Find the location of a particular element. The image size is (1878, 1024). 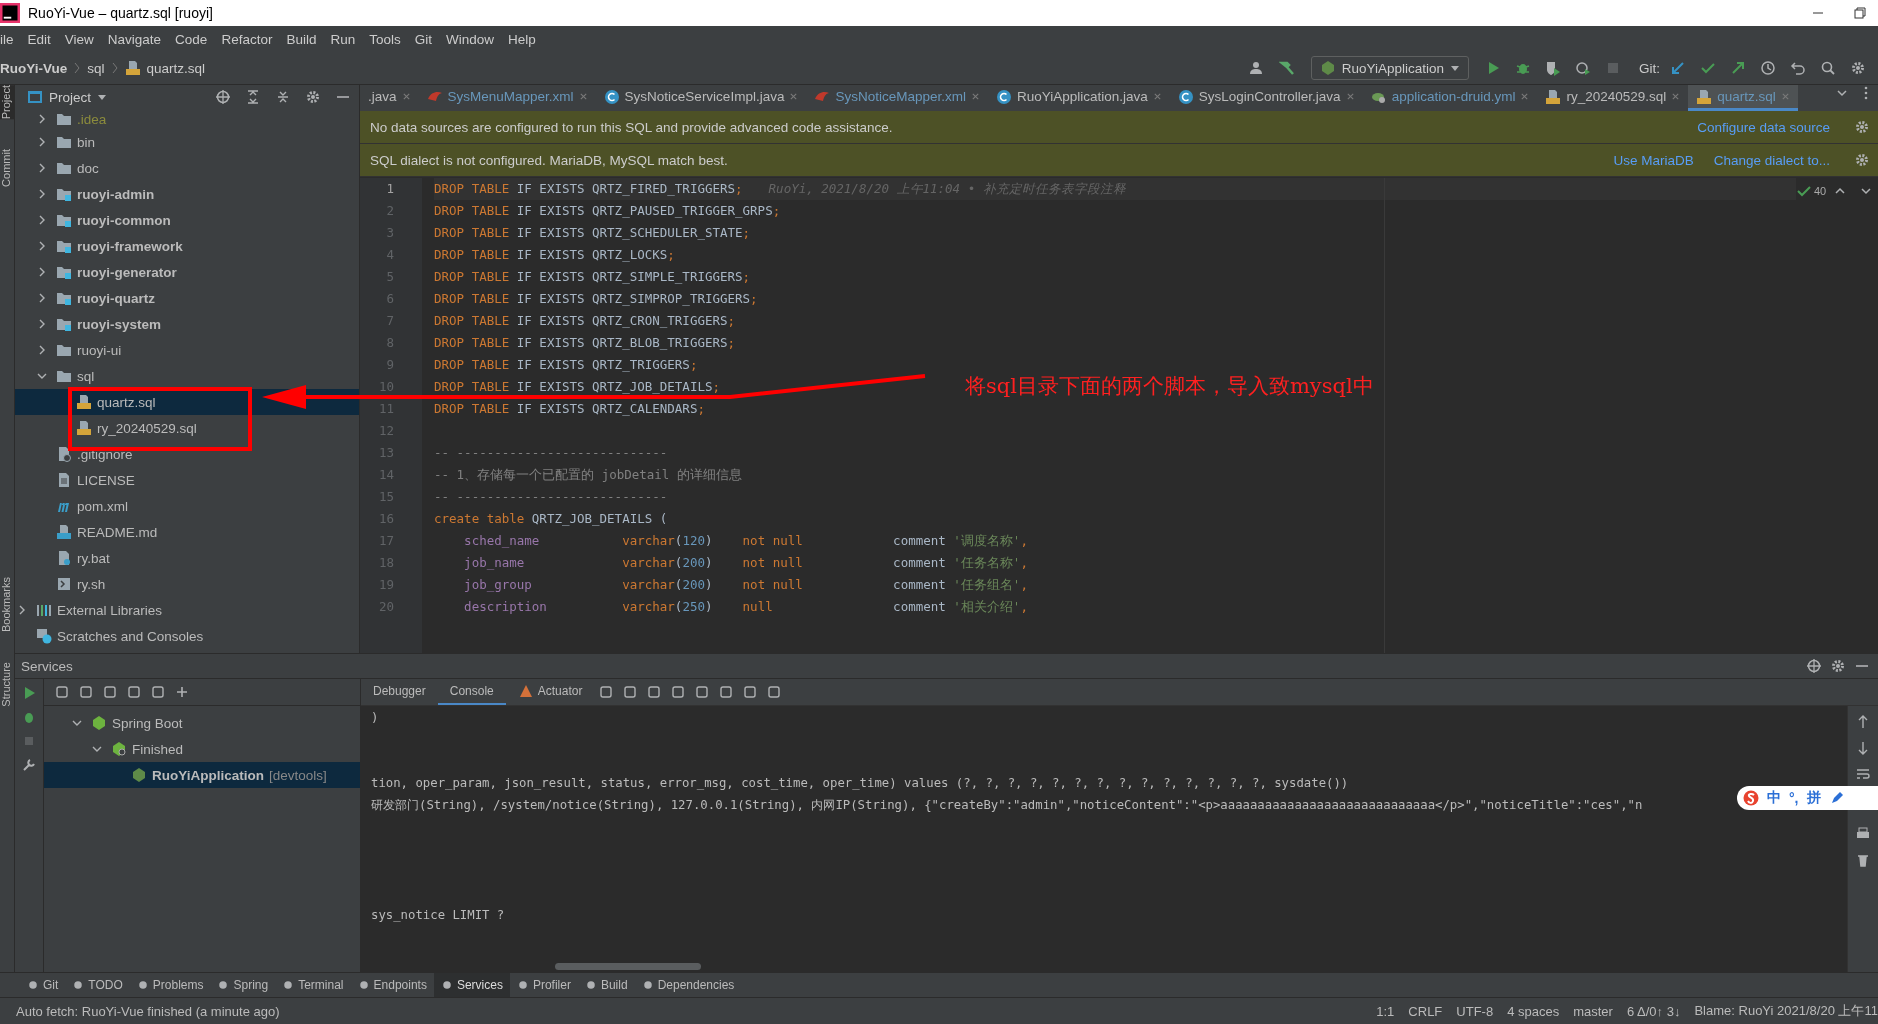

editor-tab: .java is located at coordinates (389, 98).